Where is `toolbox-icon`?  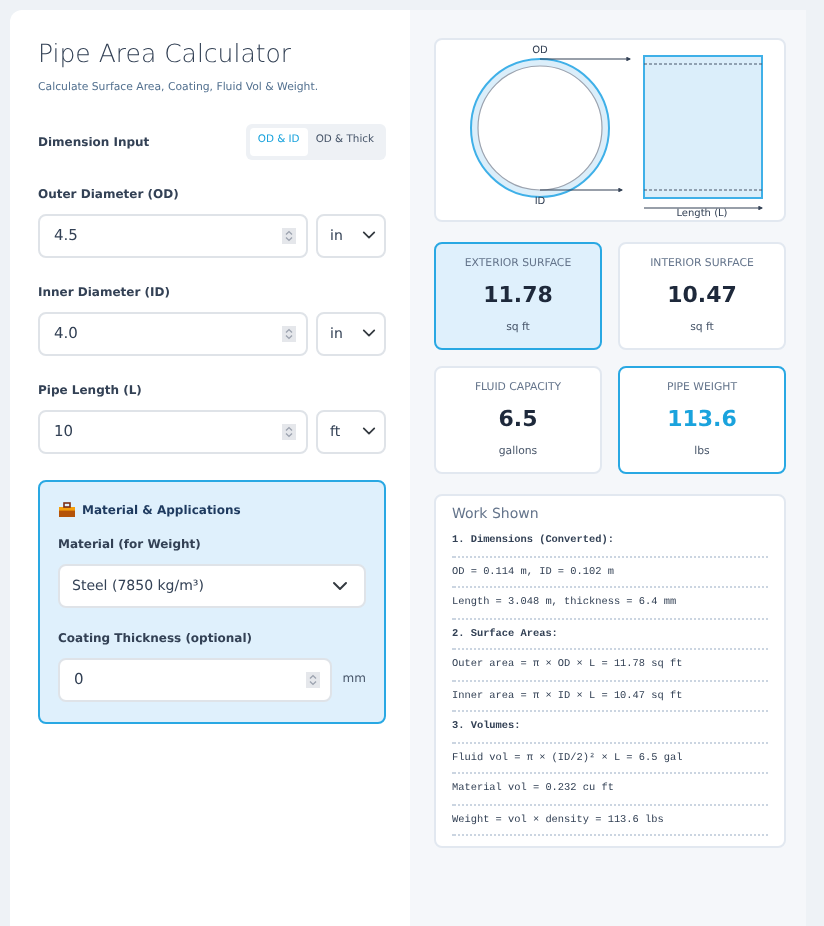 toolbox-icon is located at coordinates (67, 510).